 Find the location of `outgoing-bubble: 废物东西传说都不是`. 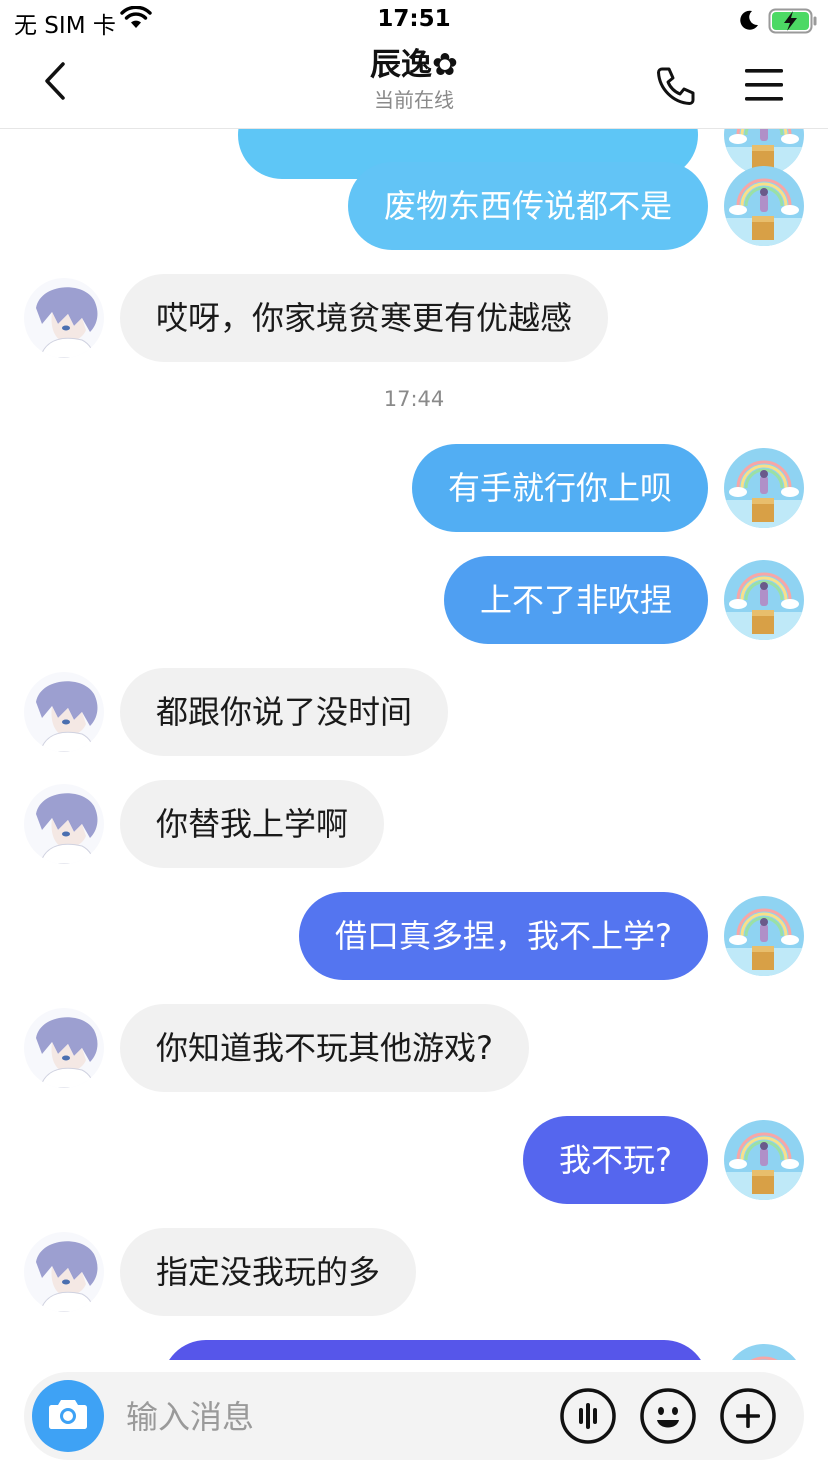

outgoing-bubble: 废物东西传说都不是 is located at coordinates (527, 206).